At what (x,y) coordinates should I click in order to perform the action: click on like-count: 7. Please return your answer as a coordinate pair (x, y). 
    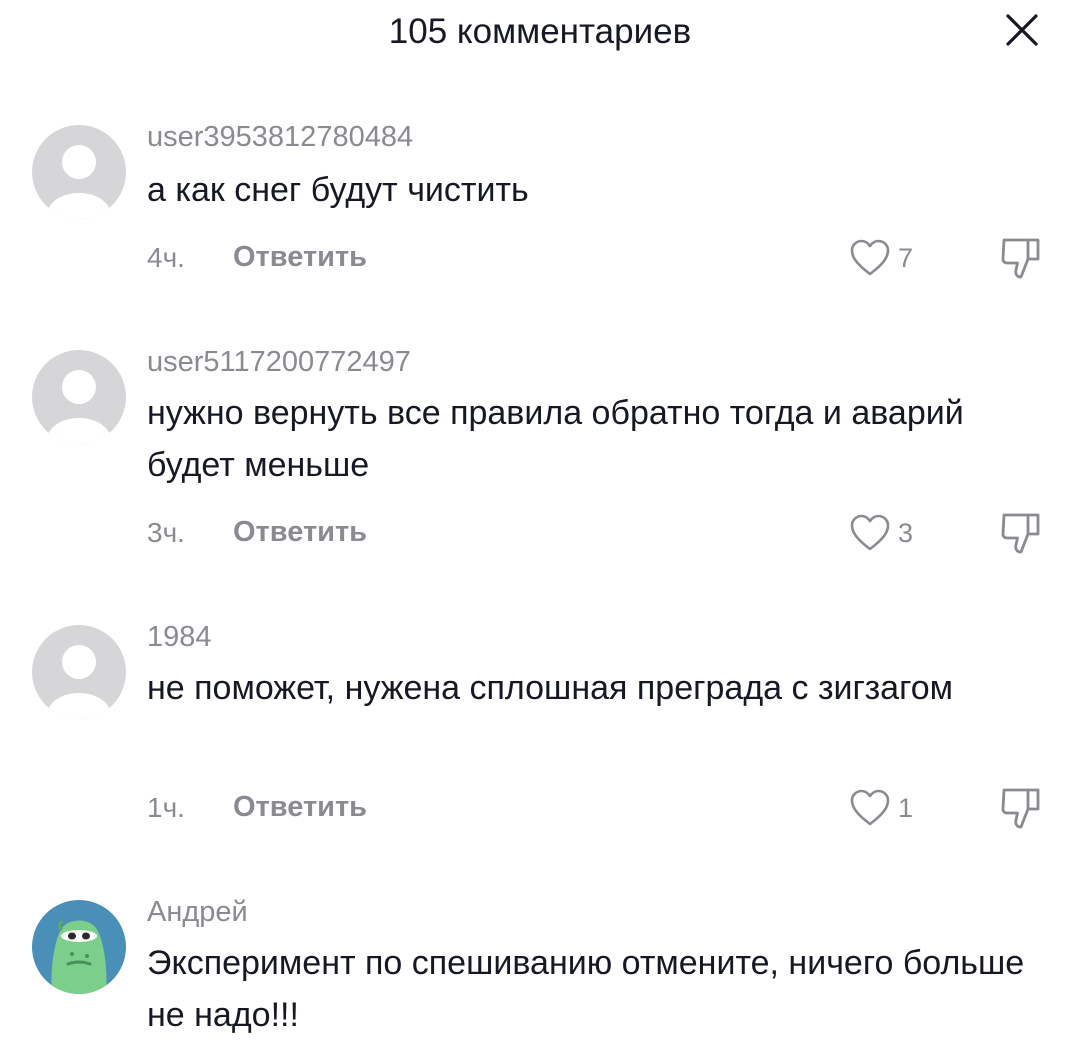
    Looking at the image, I should click on (906, 257).